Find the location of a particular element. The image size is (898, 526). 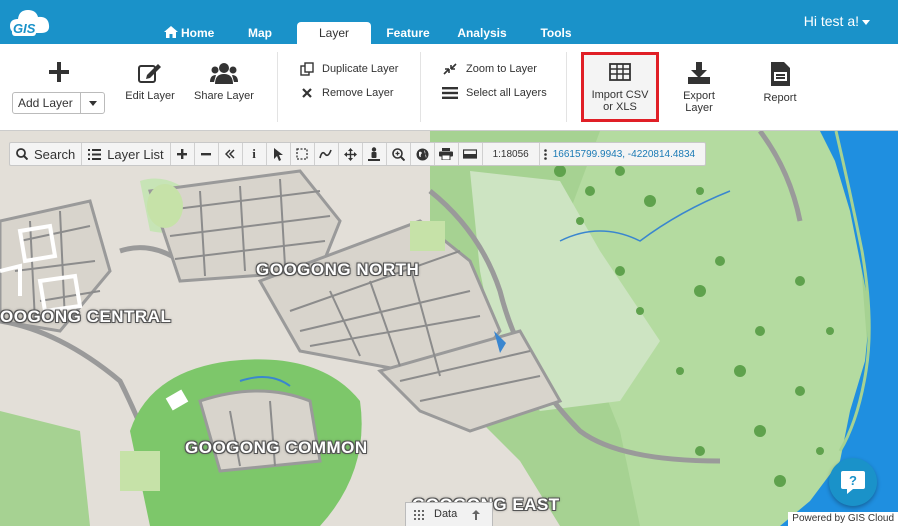

box-select-button is located at coordinates (303, 154).